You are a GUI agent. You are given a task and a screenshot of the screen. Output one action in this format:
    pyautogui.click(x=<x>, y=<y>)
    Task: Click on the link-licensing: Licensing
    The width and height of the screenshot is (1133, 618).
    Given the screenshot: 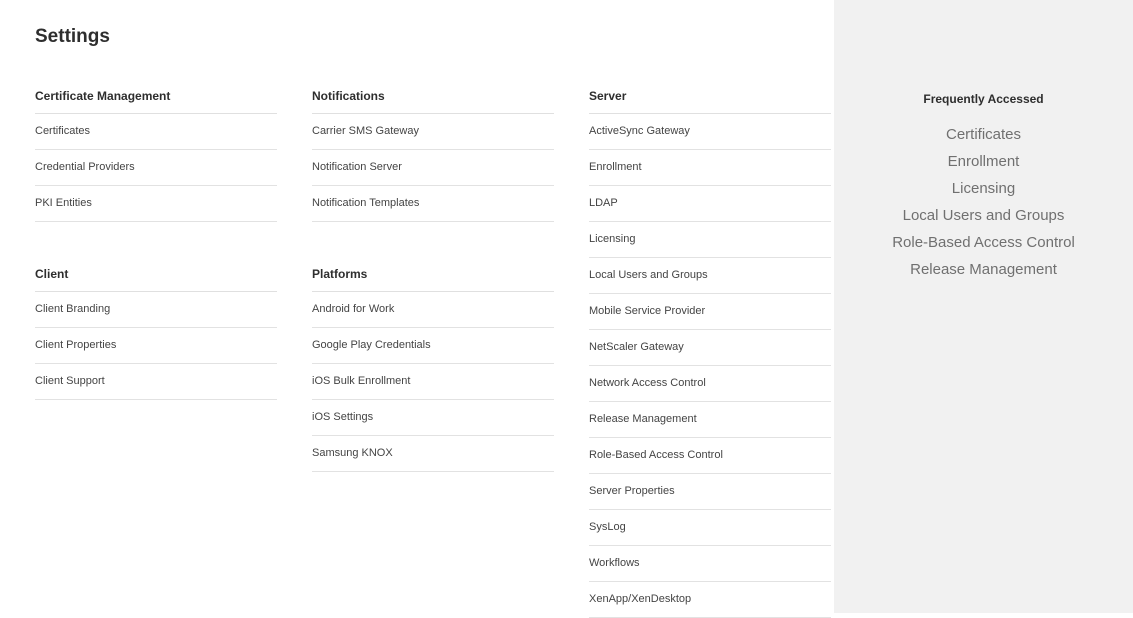 What is the action you would take?
    pyautogui.click(x=710, y=240)
    